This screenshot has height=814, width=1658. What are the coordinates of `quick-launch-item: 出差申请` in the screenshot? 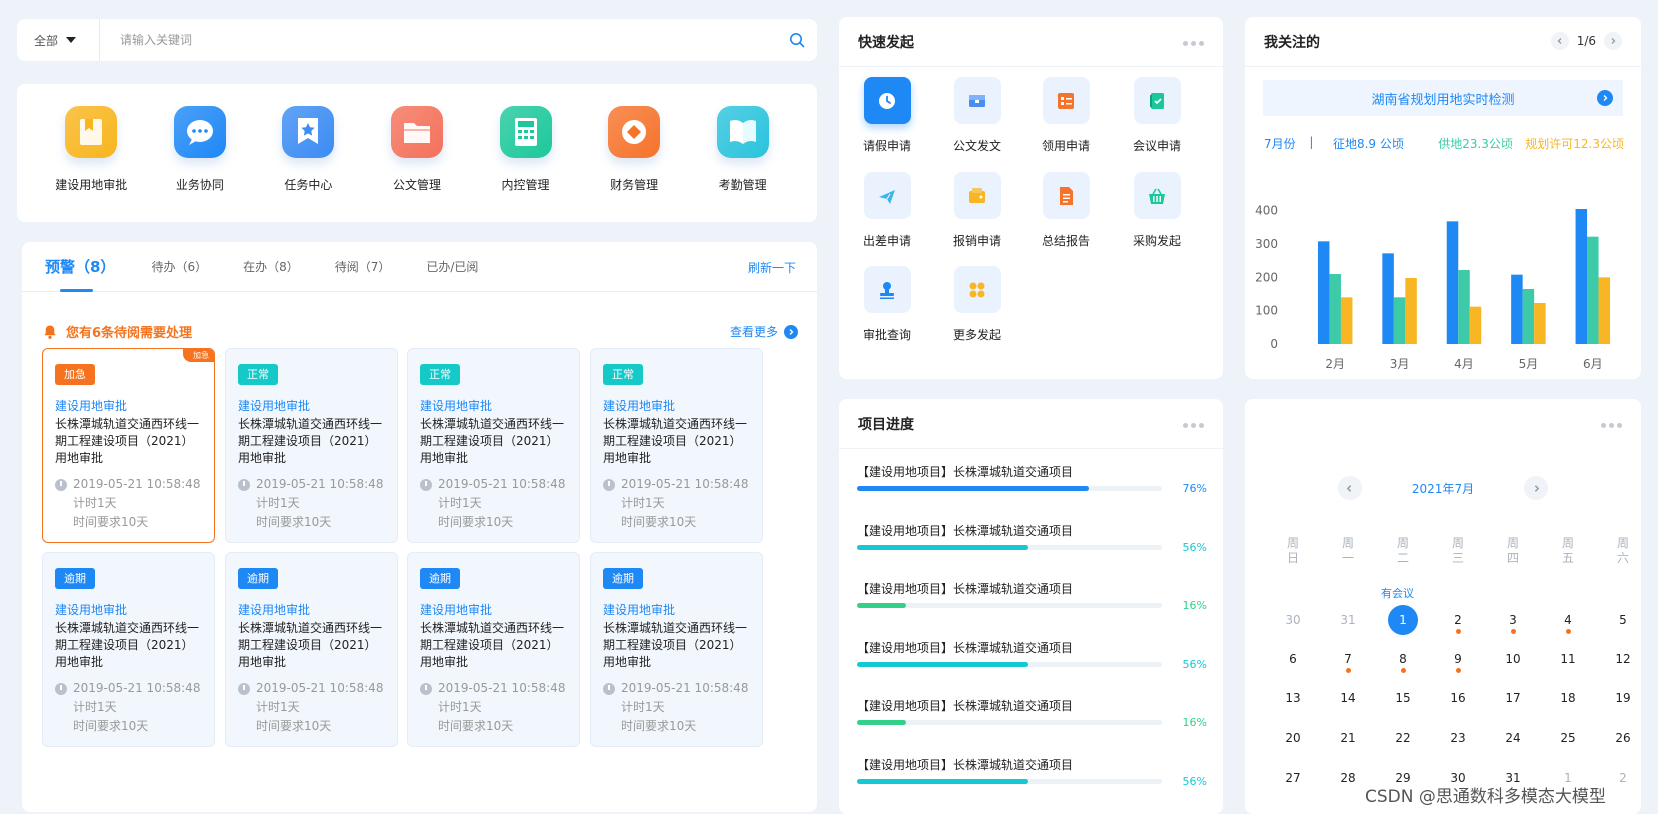 It's located at (887, 210).